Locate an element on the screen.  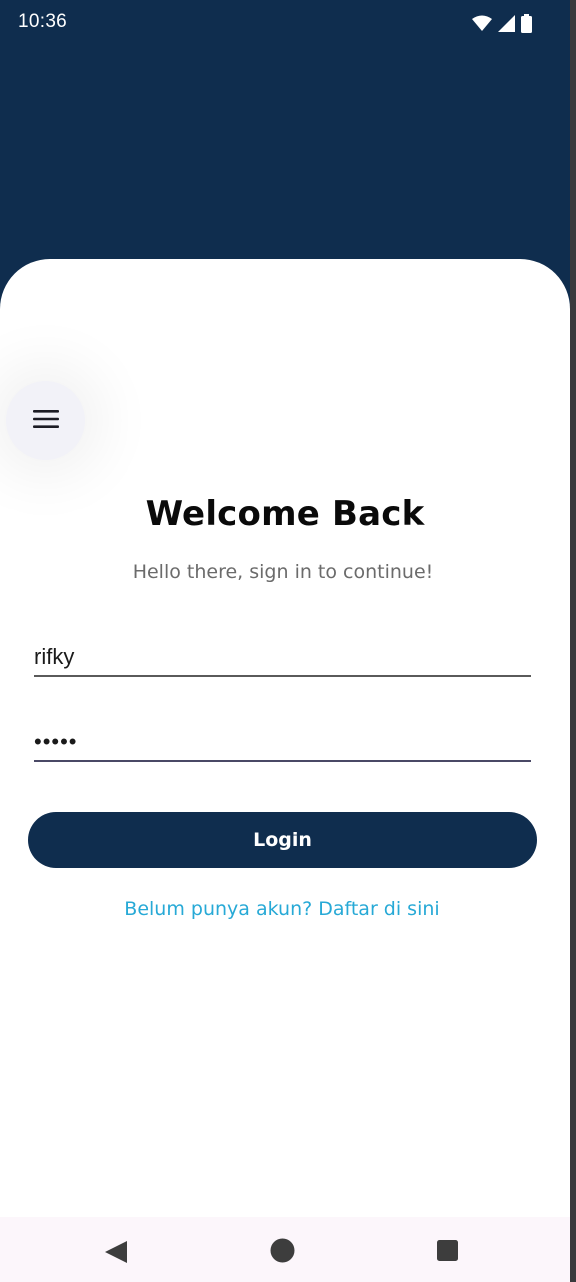
password-field is located at coordinates (282, 742).